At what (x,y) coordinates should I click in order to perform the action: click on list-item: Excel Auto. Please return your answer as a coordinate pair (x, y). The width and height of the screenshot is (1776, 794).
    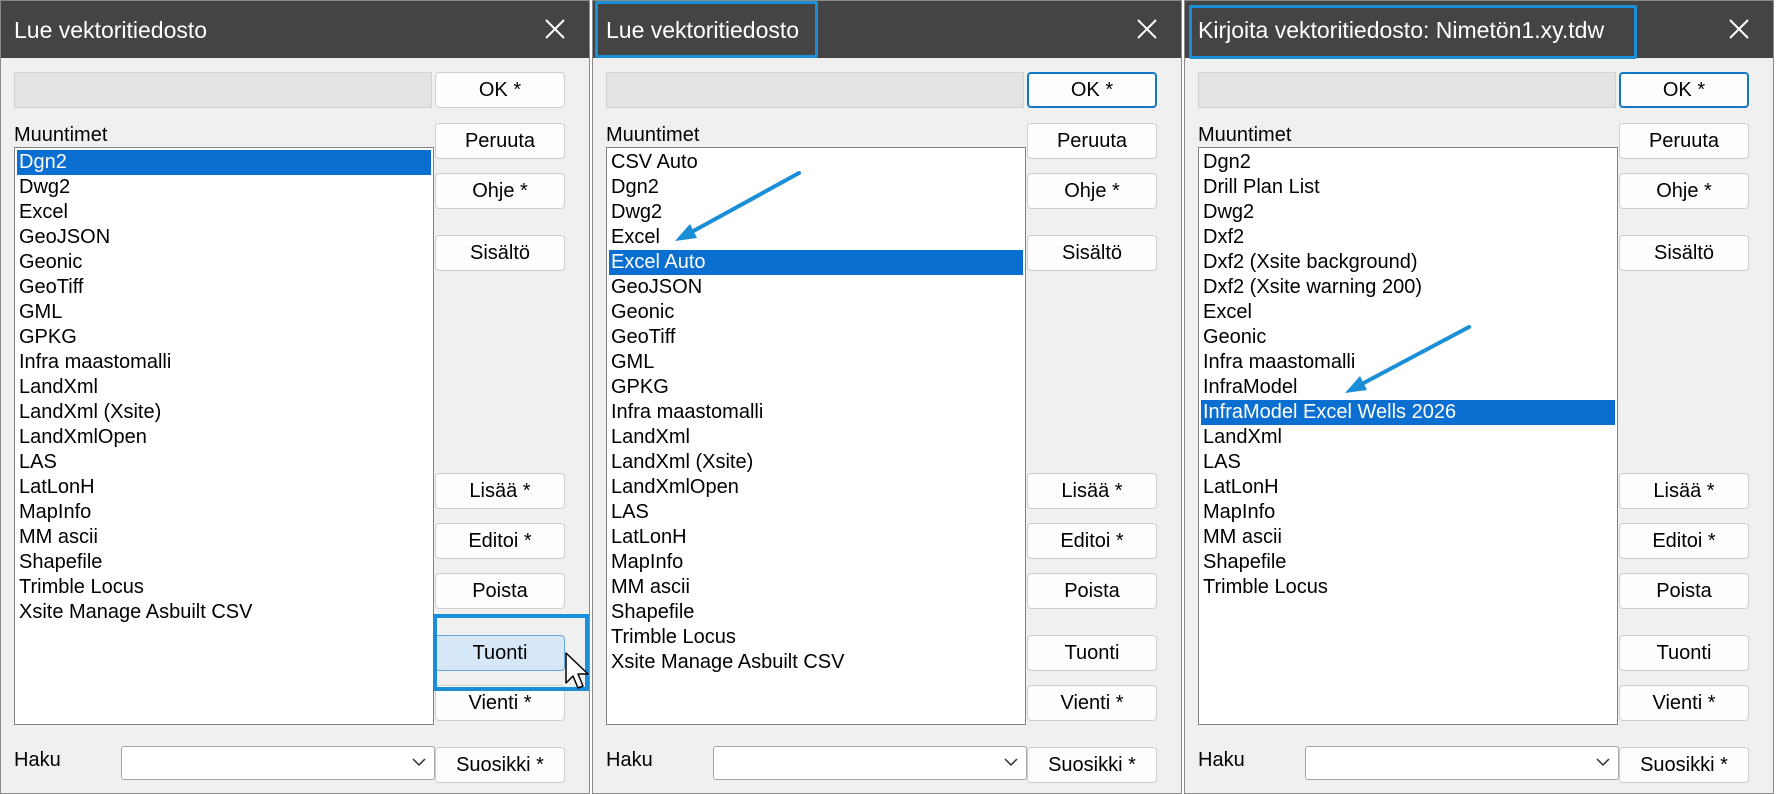
    Looking at the image, I should click on (816, 262).